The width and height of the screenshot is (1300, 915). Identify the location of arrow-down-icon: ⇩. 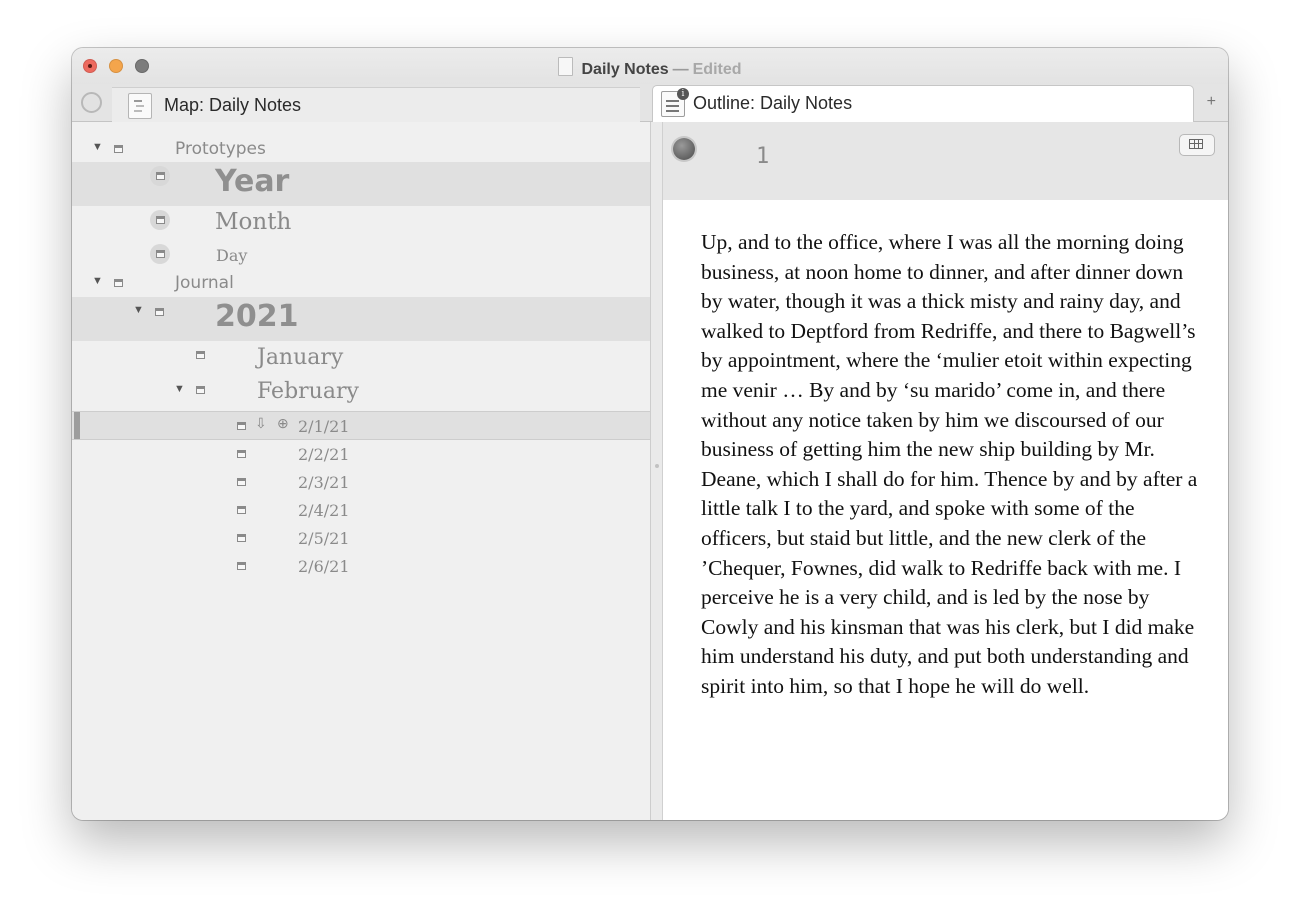
(261, 423).